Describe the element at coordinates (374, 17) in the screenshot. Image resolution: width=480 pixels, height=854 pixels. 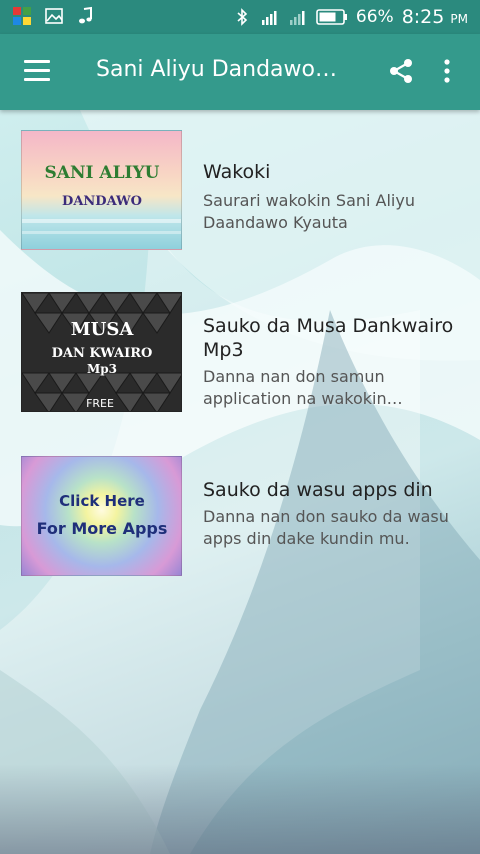
I see `battery-percent: 66%` at that location.